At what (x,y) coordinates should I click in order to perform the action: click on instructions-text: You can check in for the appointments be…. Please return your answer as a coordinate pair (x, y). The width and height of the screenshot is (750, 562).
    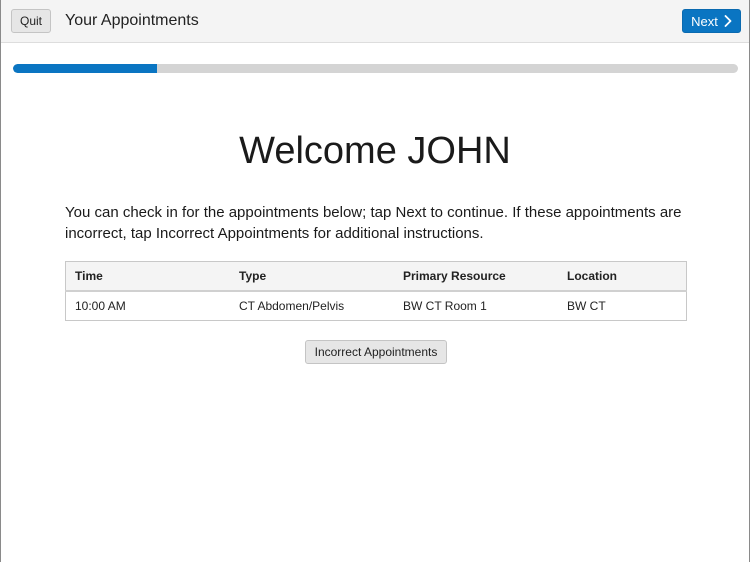
    Looking at the image, I should click on (373, 223).